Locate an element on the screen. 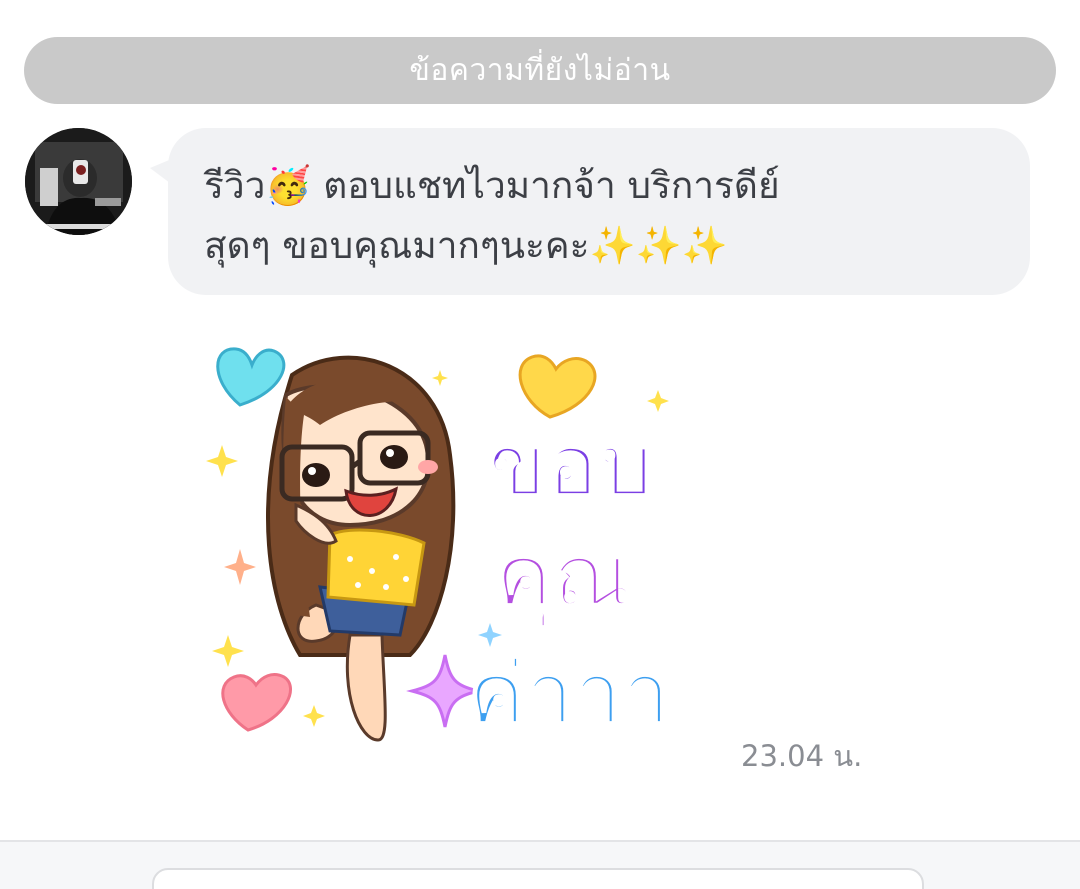 The width and height of the screenshot is (1080, 889). yellow-heart-icon is located at coordinates (557, 386).